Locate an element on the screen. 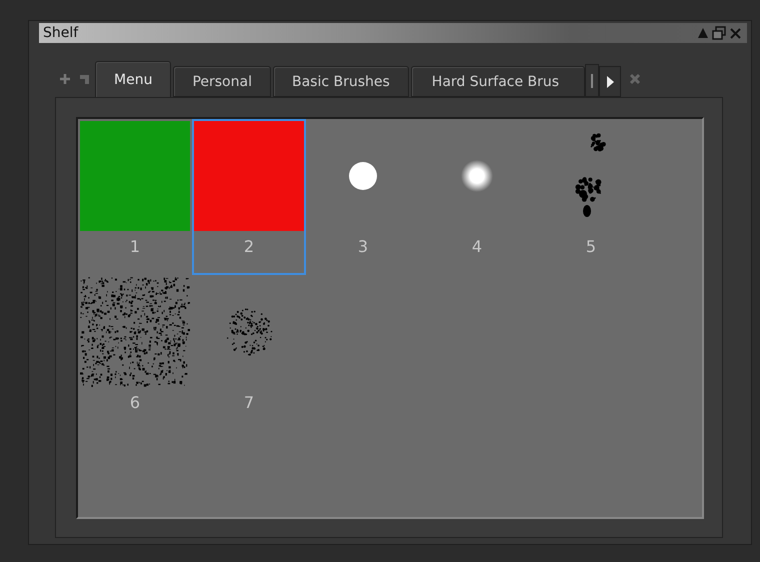 This screenshot has width=760, height=562. brush-number: 7 is located at coordinates (249, 402).